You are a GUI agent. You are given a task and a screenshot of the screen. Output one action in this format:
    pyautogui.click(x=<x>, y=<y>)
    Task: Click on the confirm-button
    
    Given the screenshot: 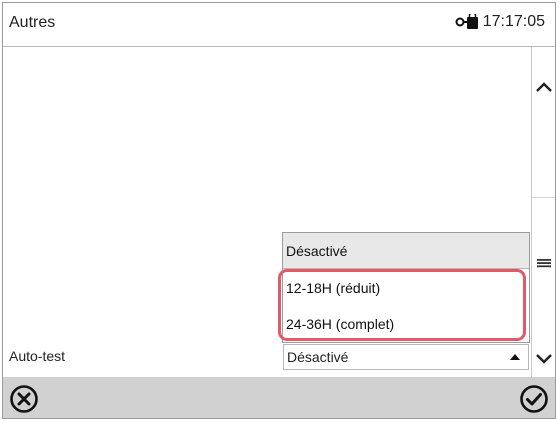 What is the action you would take?
    pyautogui.click(x=534, y=399)
    